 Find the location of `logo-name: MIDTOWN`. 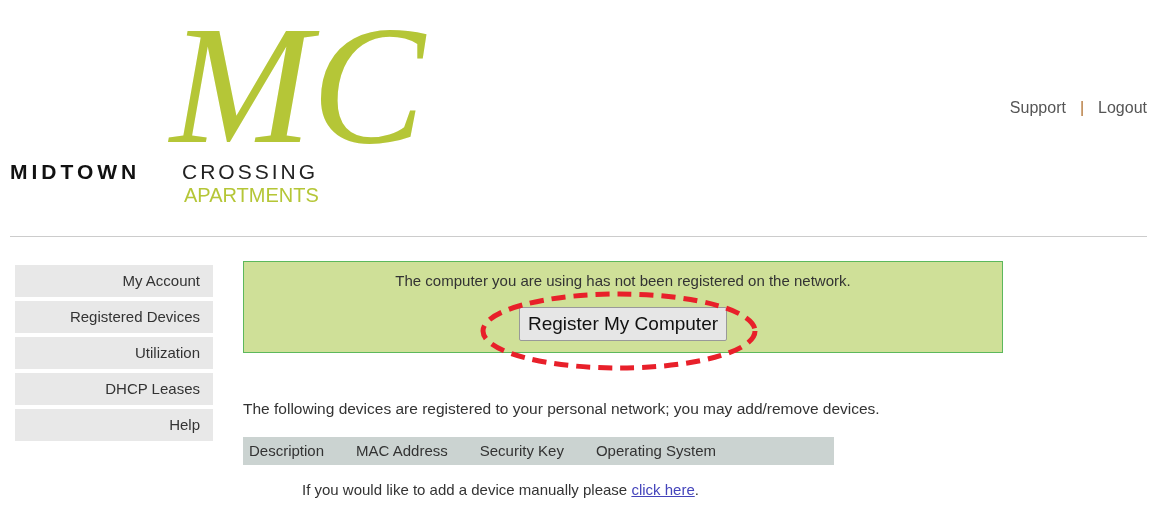

logo-name: MIDTOWN is located at coordinates (75, 172).